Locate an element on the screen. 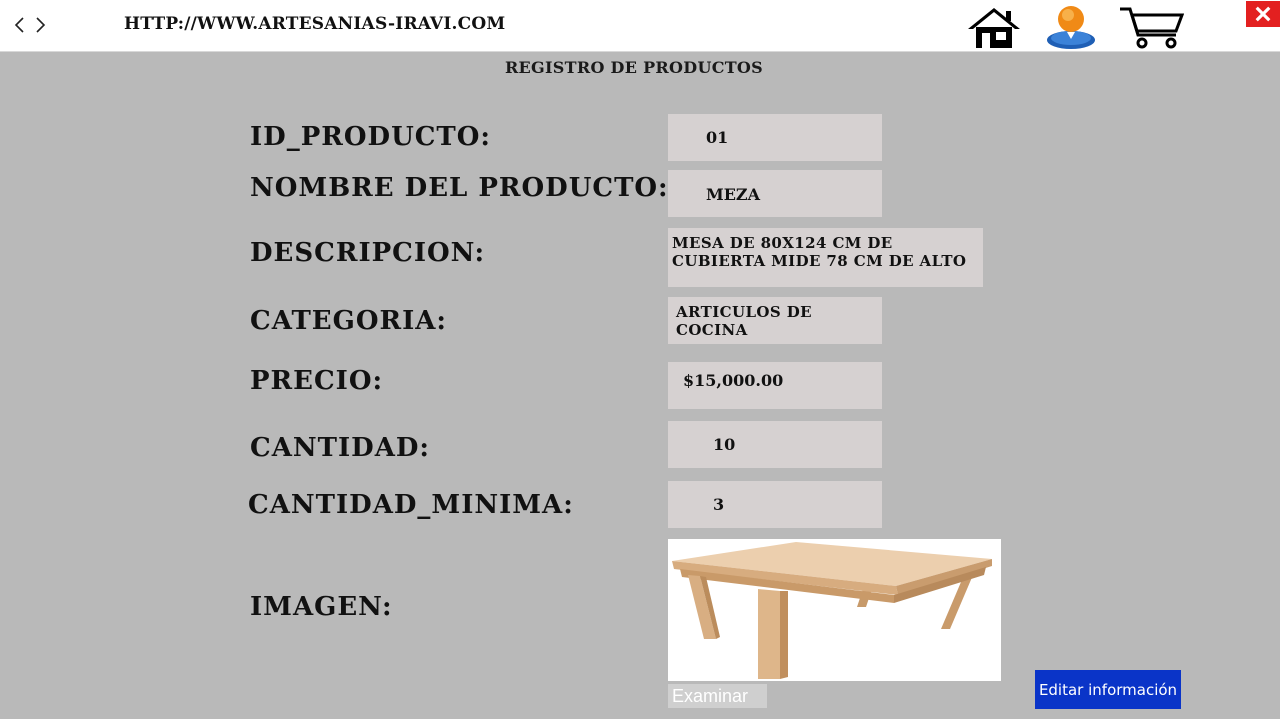  image-label: IMAGEN: is located at coordinates (321, 607).